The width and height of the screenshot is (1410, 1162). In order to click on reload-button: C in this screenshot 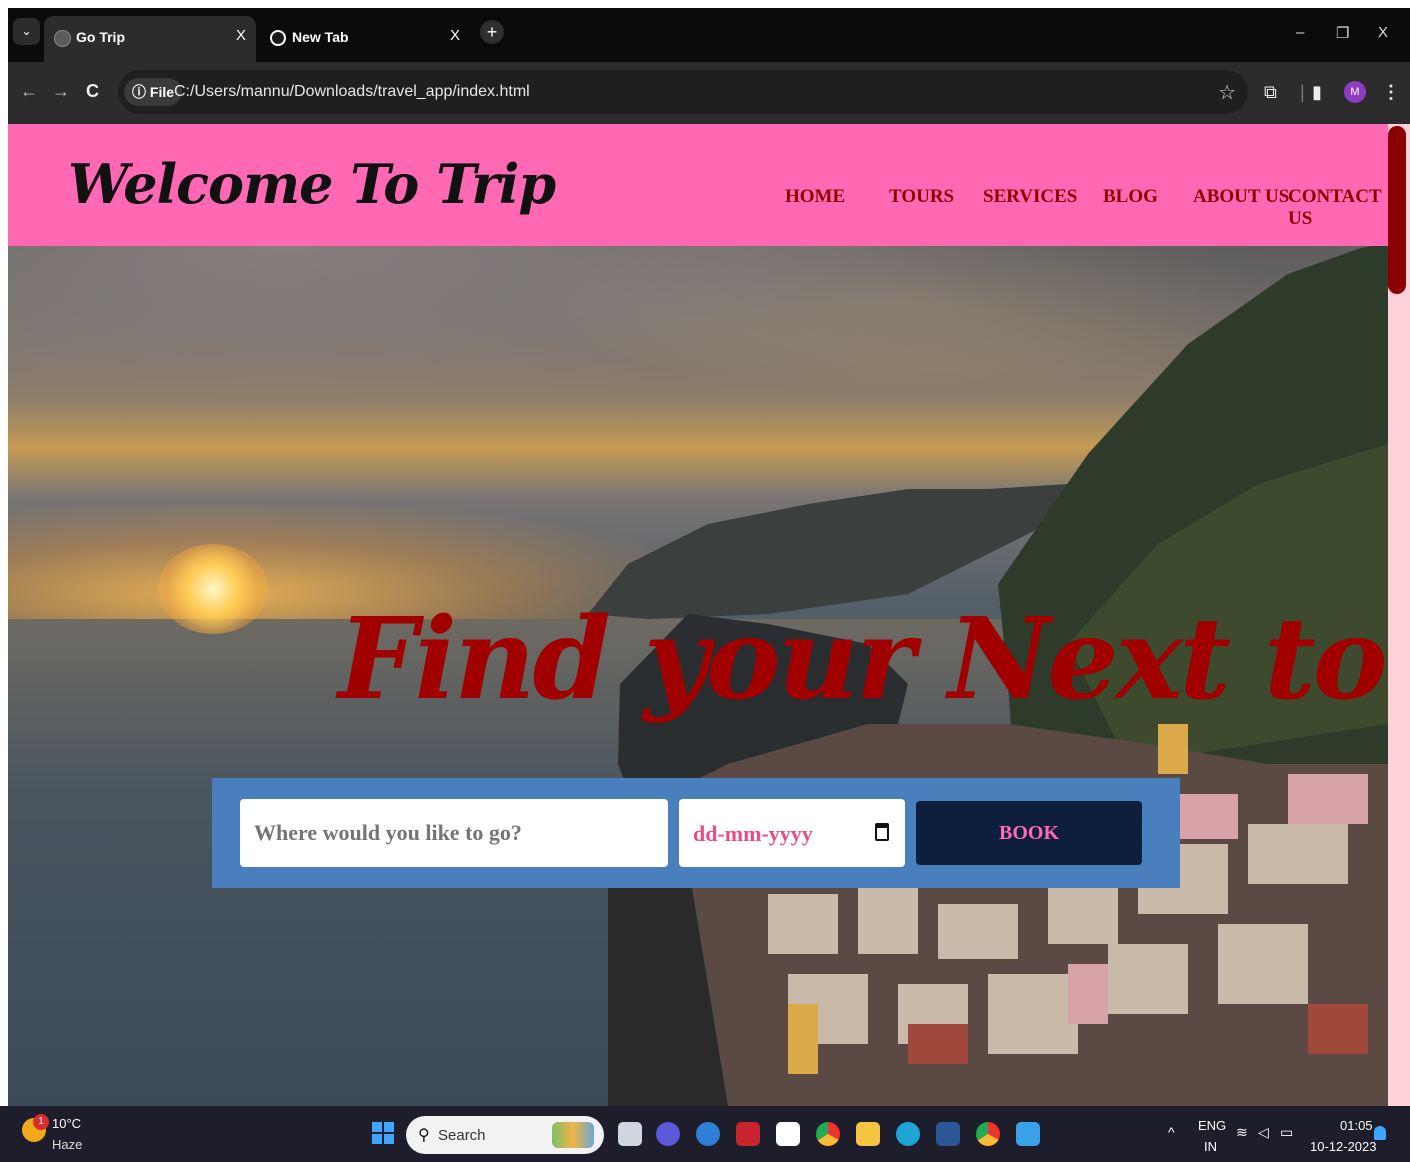, I will do `click(92, 91)`.